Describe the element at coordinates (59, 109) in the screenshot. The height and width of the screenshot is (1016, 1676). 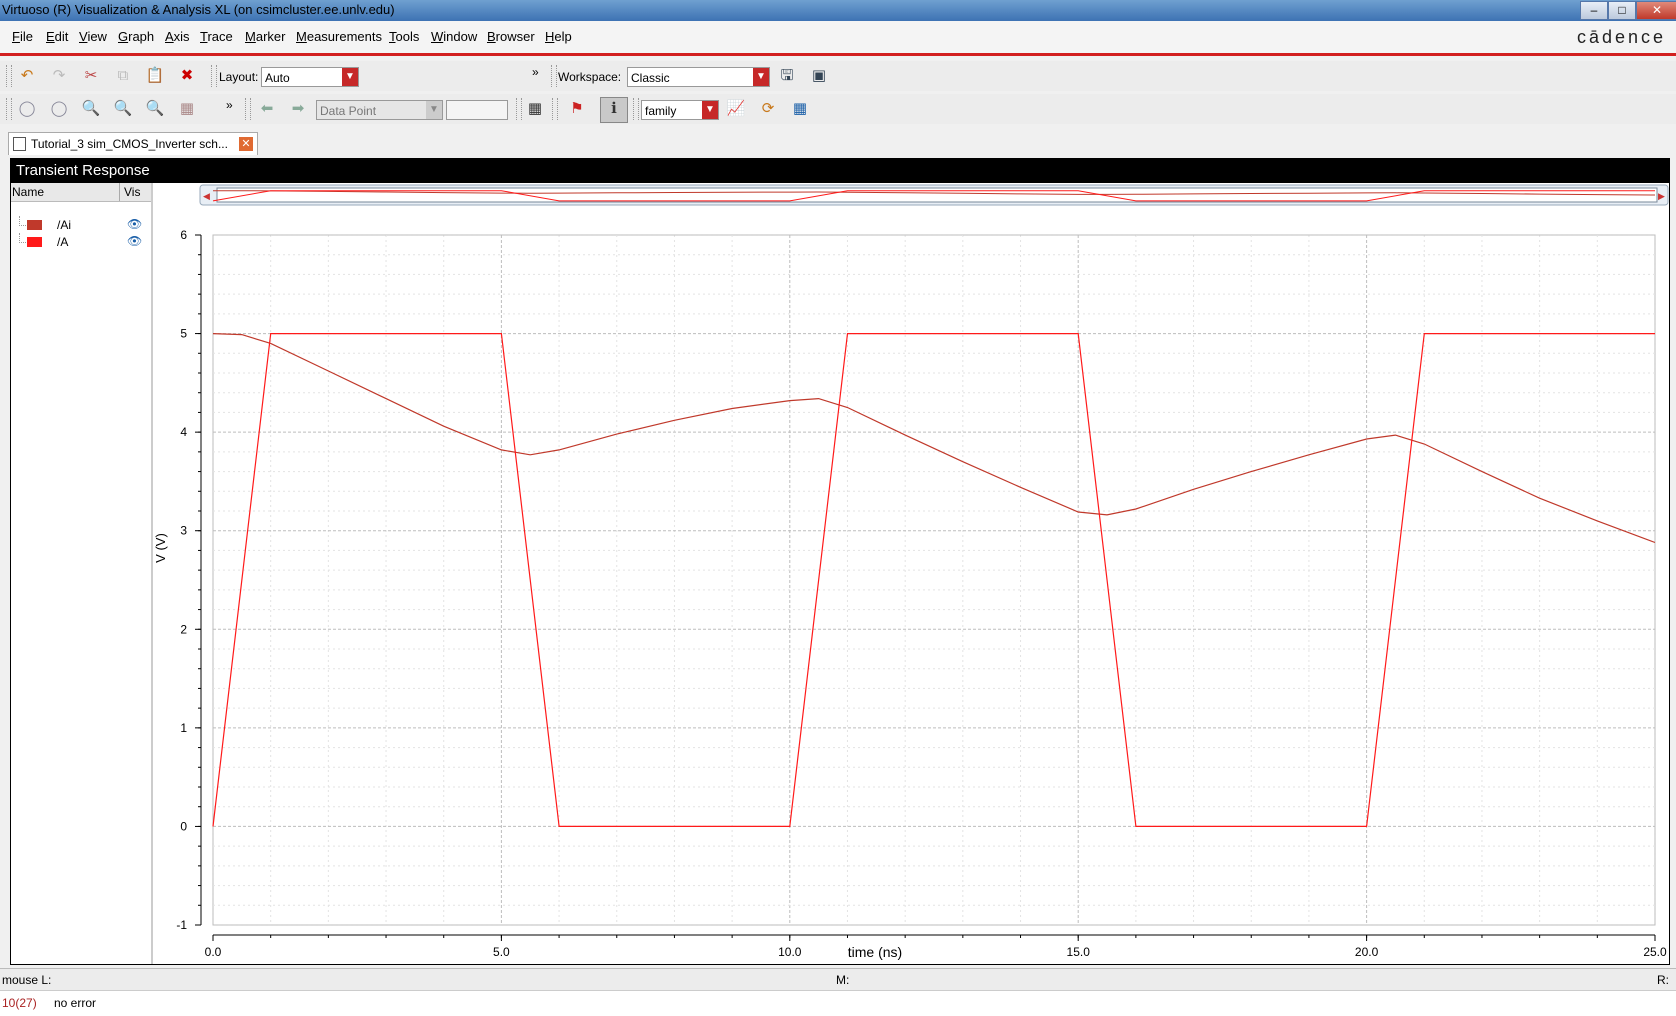
I see `zoom-reset-icon: ◯` at that location.